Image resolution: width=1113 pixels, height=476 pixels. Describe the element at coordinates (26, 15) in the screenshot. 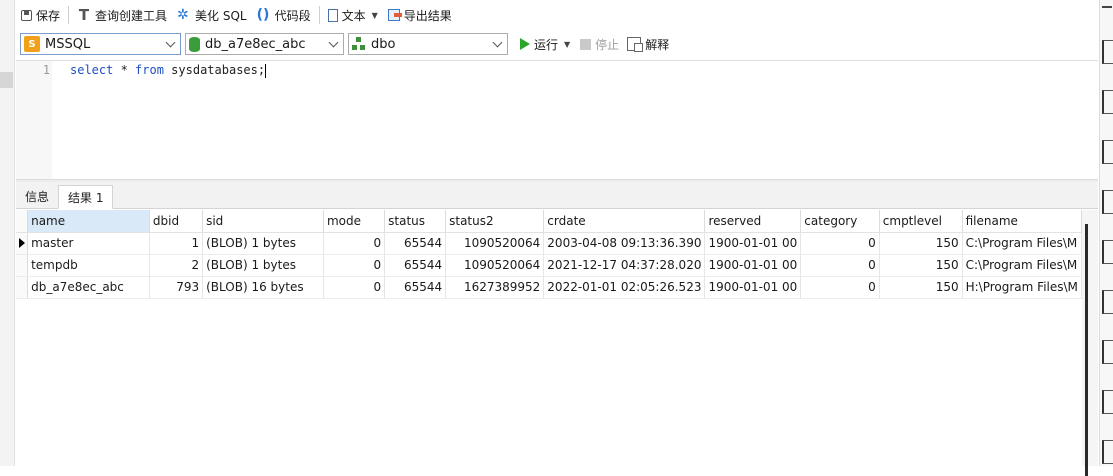

I see `save-icon` at that location.